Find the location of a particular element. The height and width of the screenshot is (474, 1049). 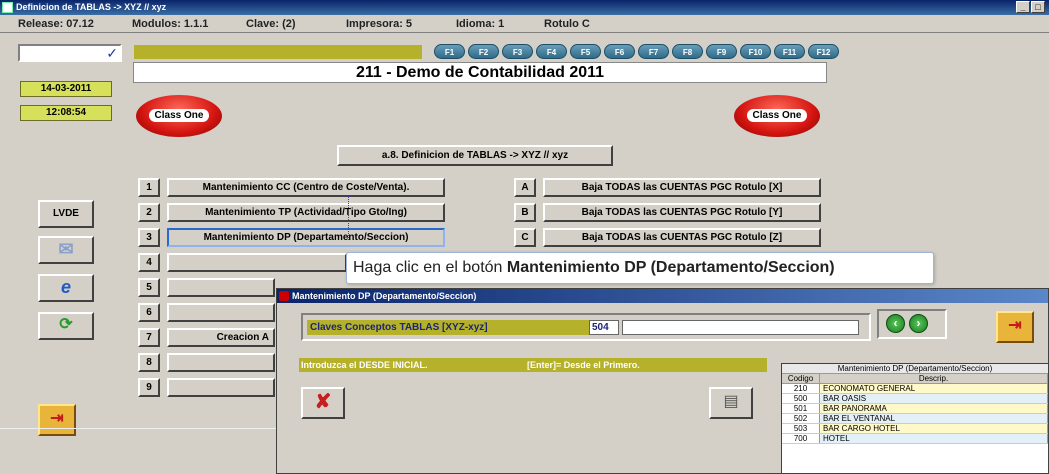

row-desc: BAR PANORAMA is located at coordinates (934, 408).